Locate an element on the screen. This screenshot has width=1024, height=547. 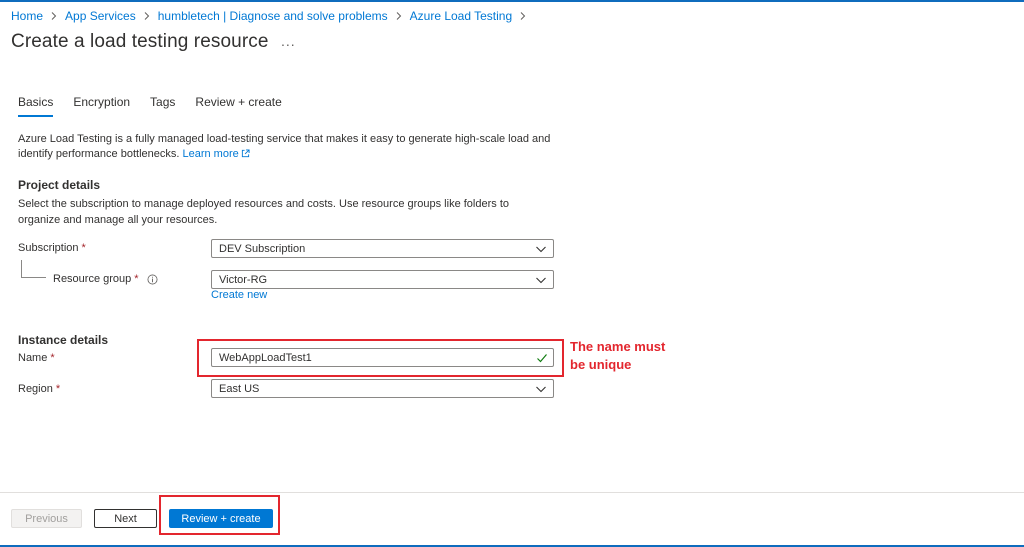
footer-divider is located at coordinates (512, 492).